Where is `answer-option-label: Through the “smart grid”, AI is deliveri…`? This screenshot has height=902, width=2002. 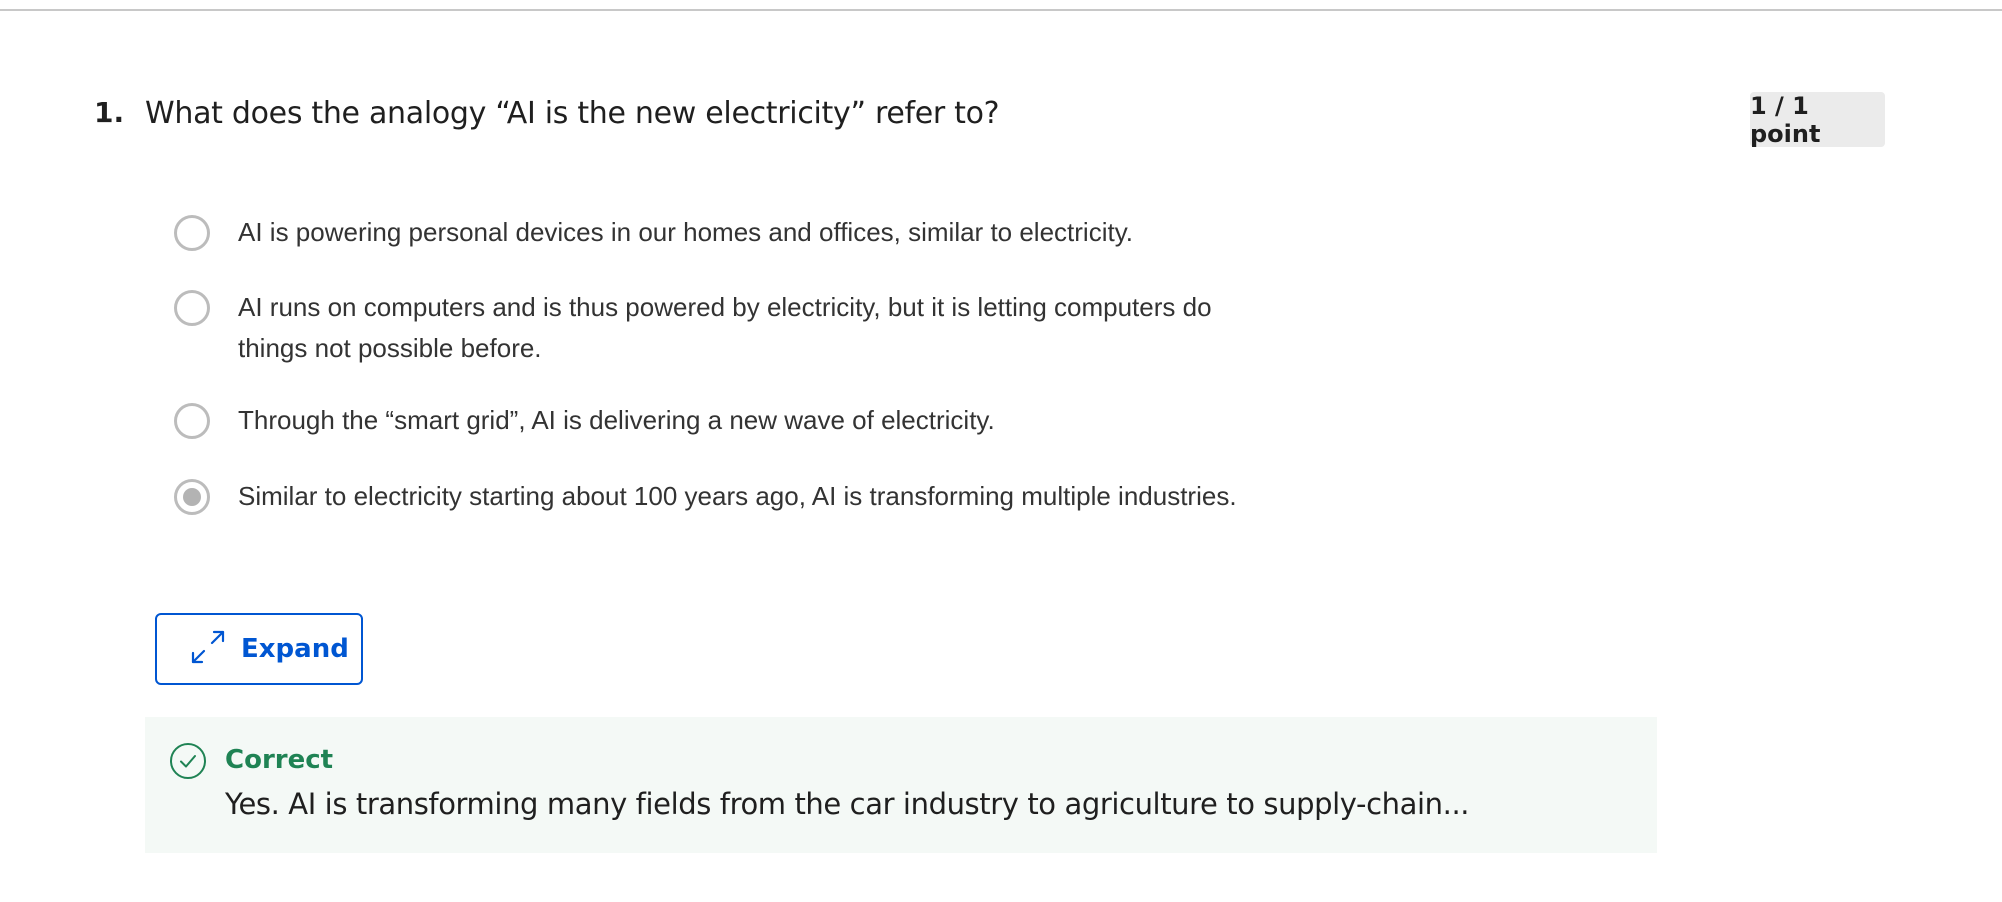
answer-option-label: Through the “smart grid”, AI is deliveri… is located at coordinates (616, 420).